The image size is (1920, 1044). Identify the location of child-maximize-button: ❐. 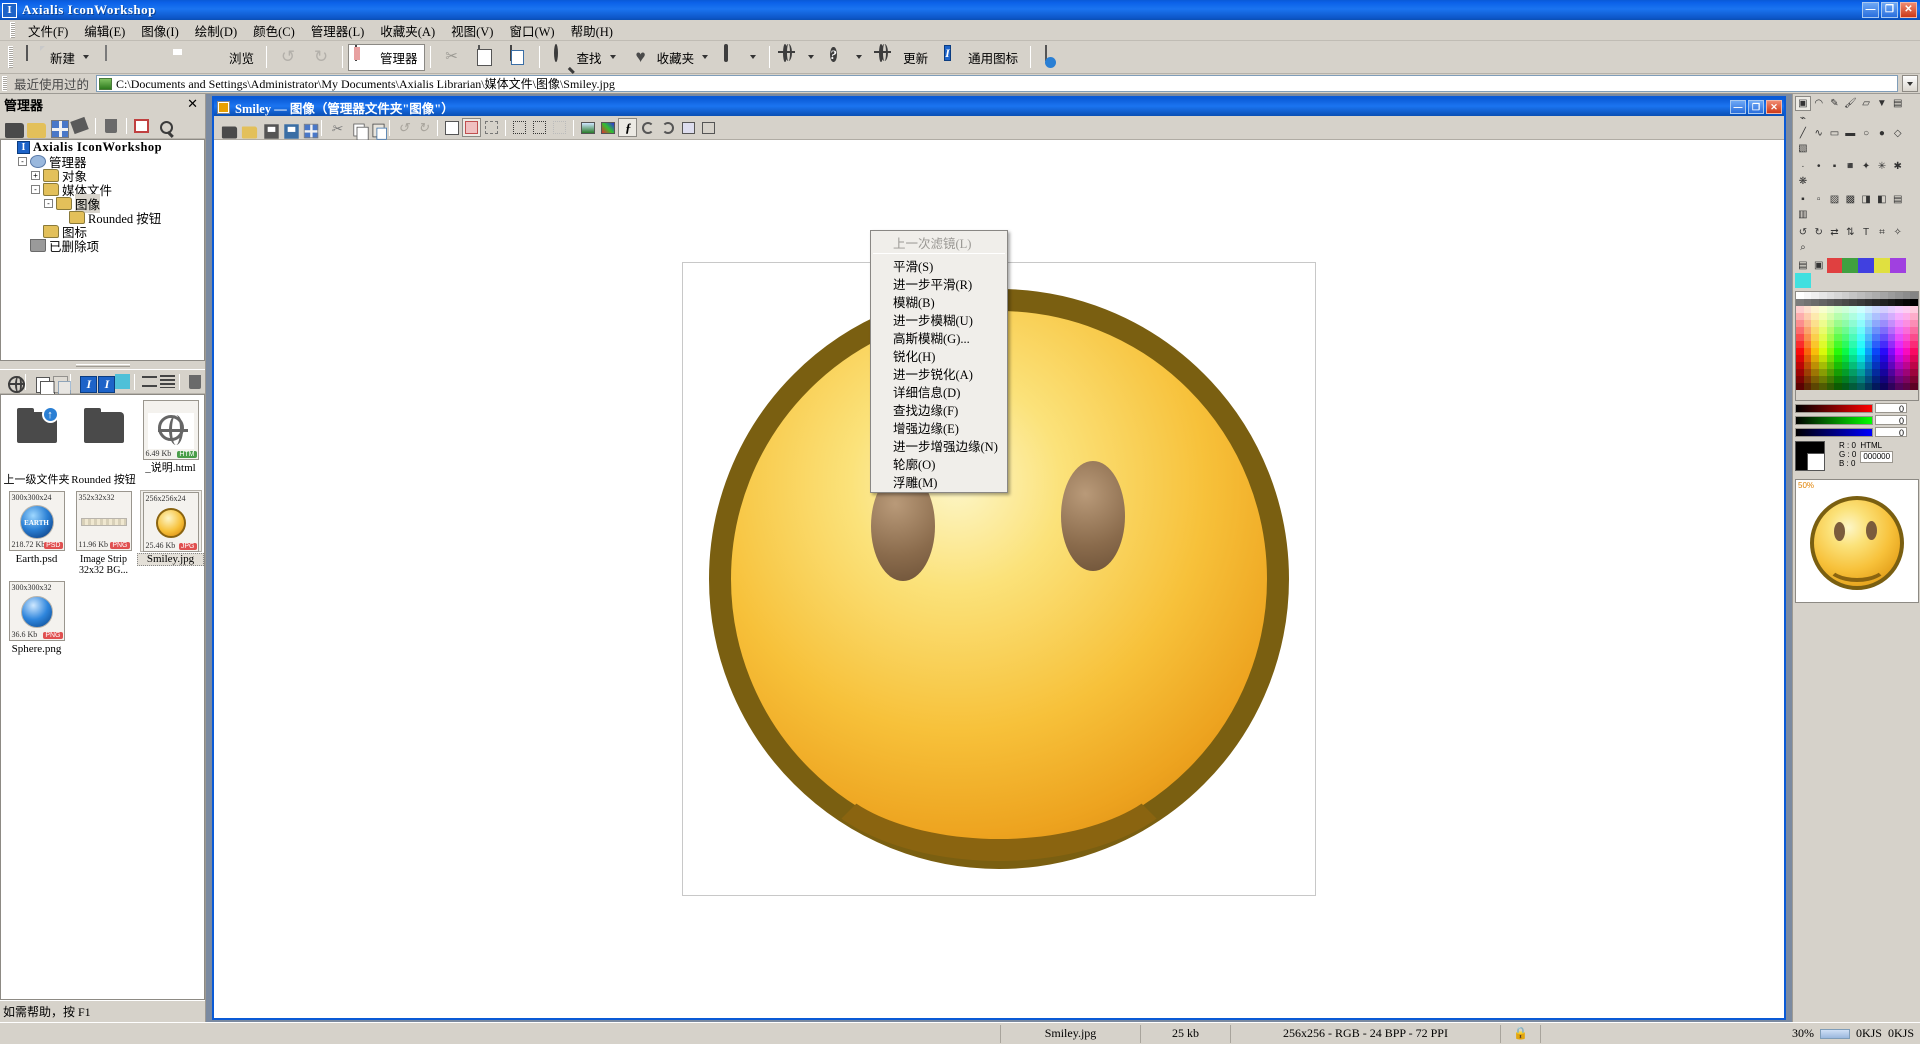
(1756, 107).